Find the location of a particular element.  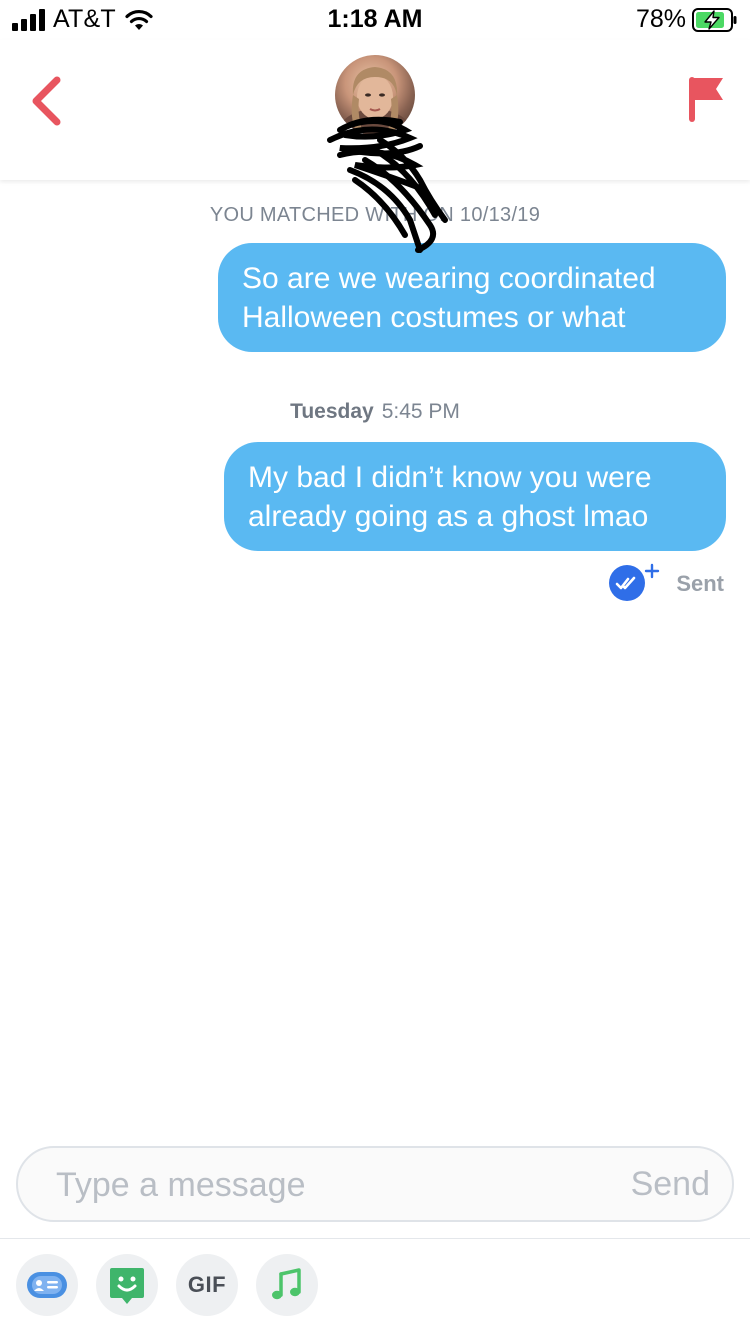

gif-icon: GIF is located at coordinates (207, 1284).